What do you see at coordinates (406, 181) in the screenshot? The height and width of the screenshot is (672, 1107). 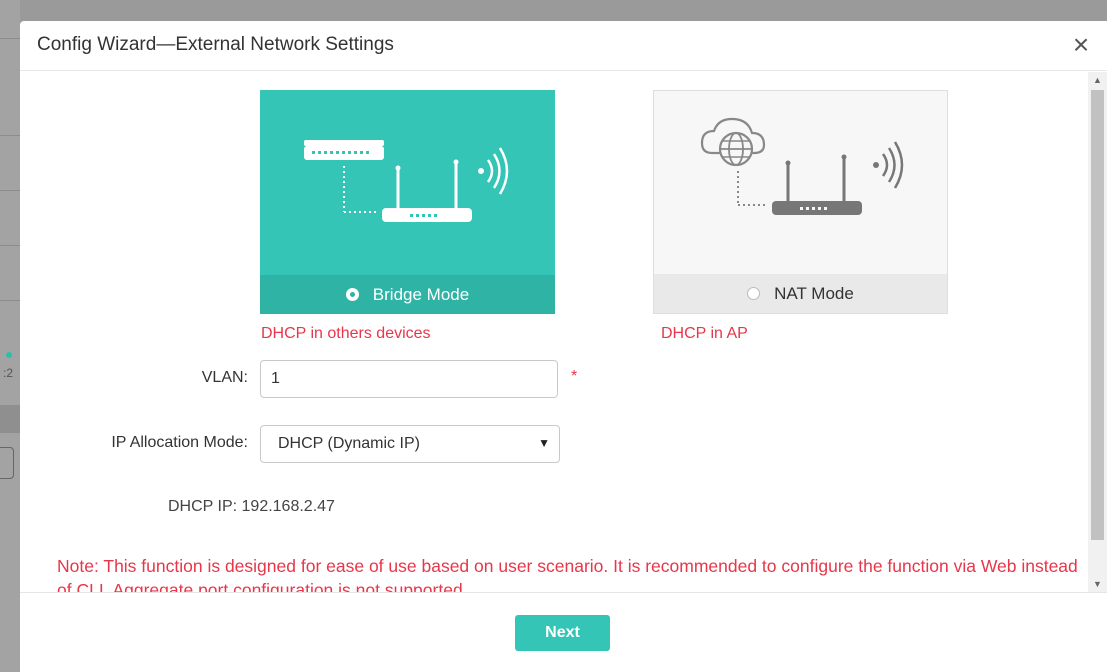 I see `switch-router-wifi-icon` at bounding box center [406, 181].